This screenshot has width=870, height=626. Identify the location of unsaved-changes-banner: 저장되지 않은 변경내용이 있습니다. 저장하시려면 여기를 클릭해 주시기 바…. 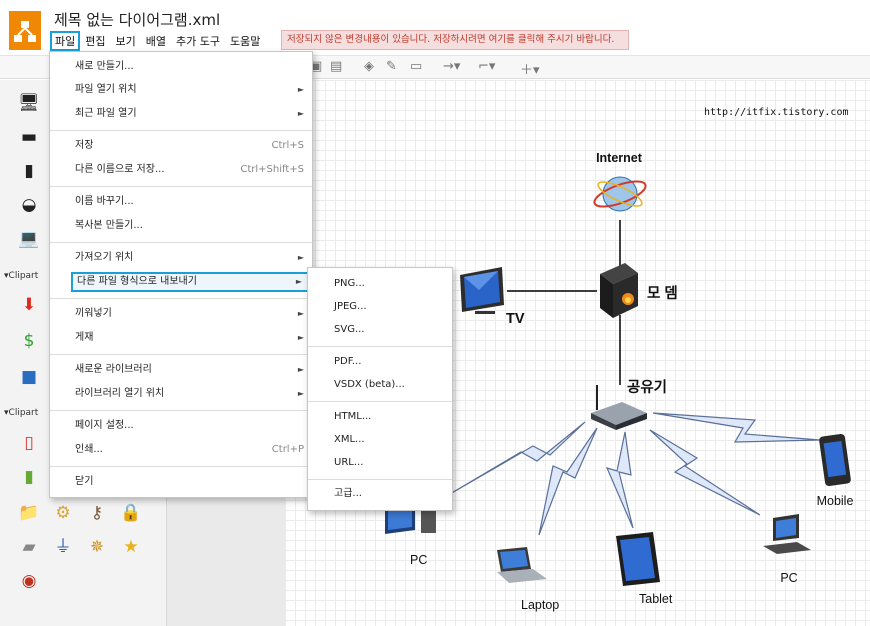
(455, 40).